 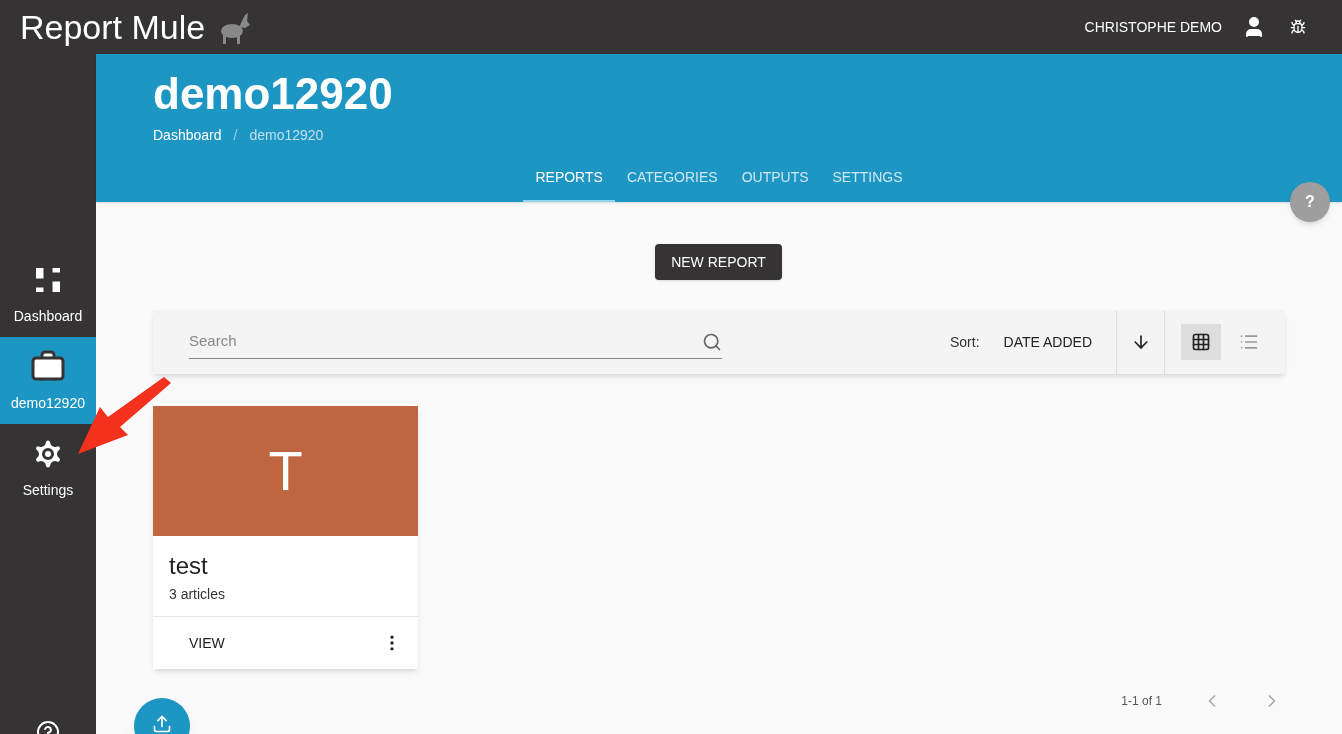 What do you see at coordinates (445, 341) in the screenshot?
I see `search-input: Search` at bounding box center [445, 341].